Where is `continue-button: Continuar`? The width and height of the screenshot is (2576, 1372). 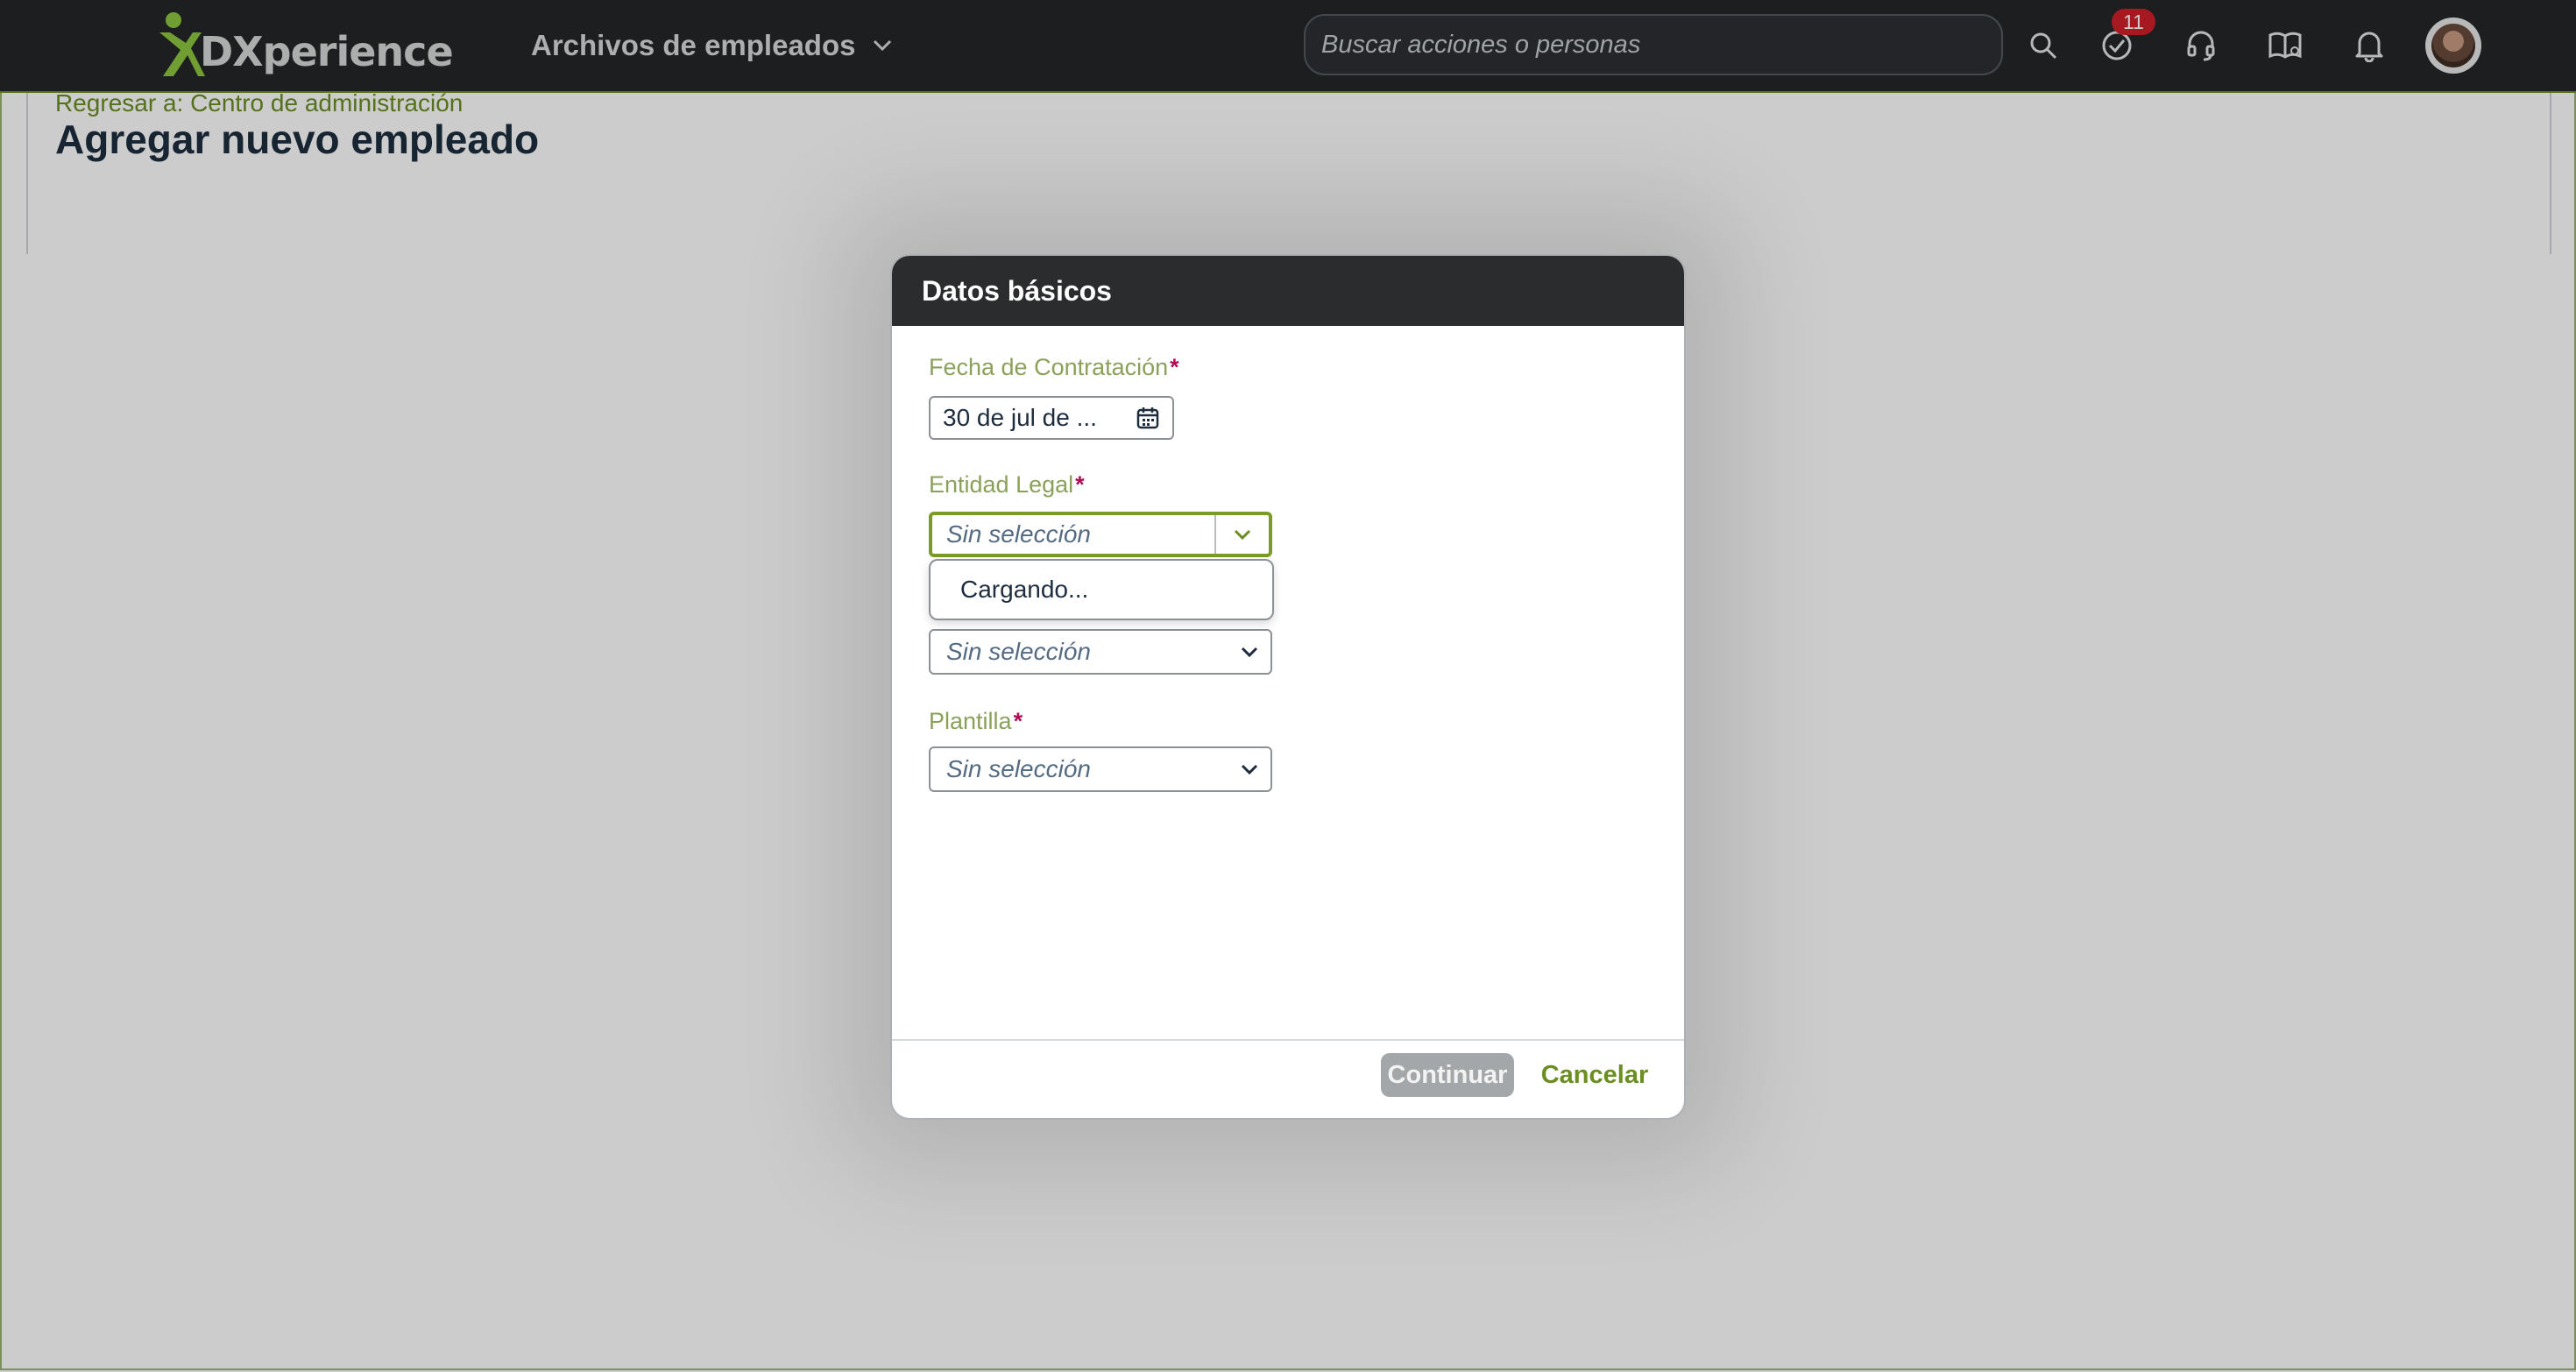
continue-button: Continuar is located at coordinates (1447, 1075).